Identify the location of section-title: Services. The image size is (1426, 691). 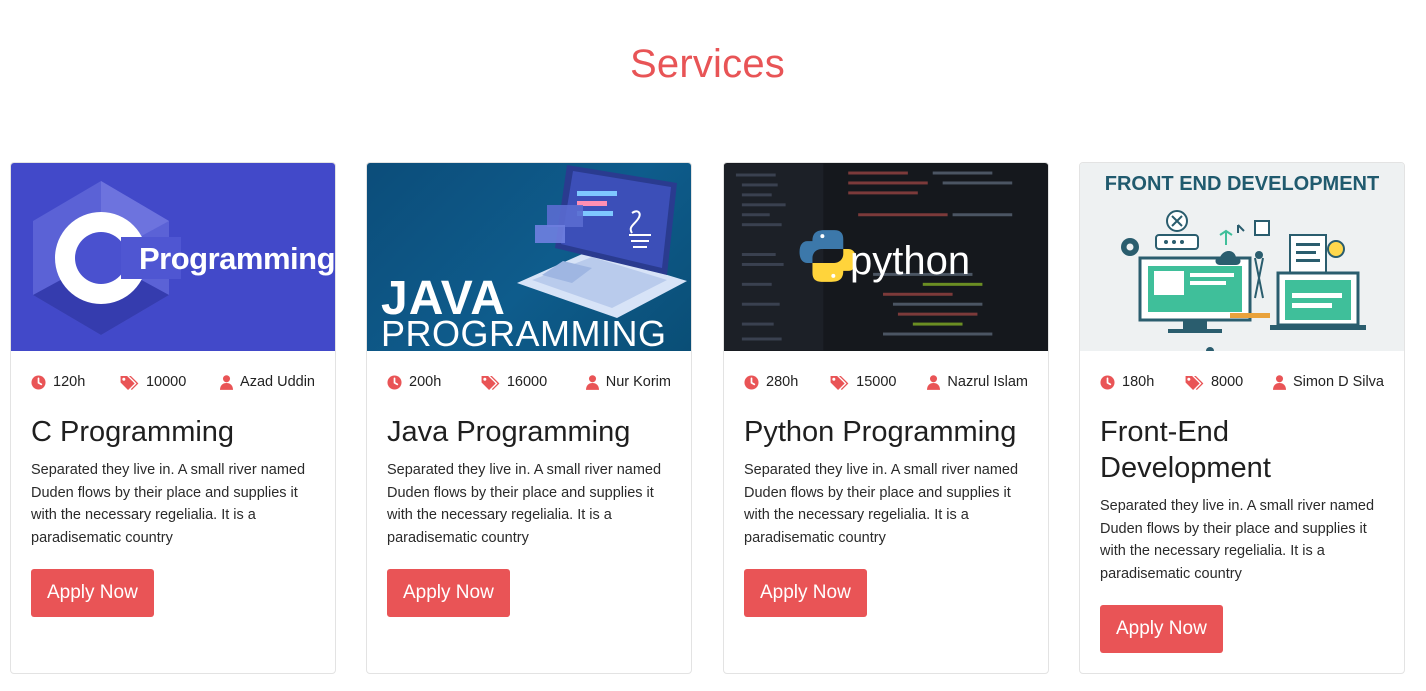
(707, 64).